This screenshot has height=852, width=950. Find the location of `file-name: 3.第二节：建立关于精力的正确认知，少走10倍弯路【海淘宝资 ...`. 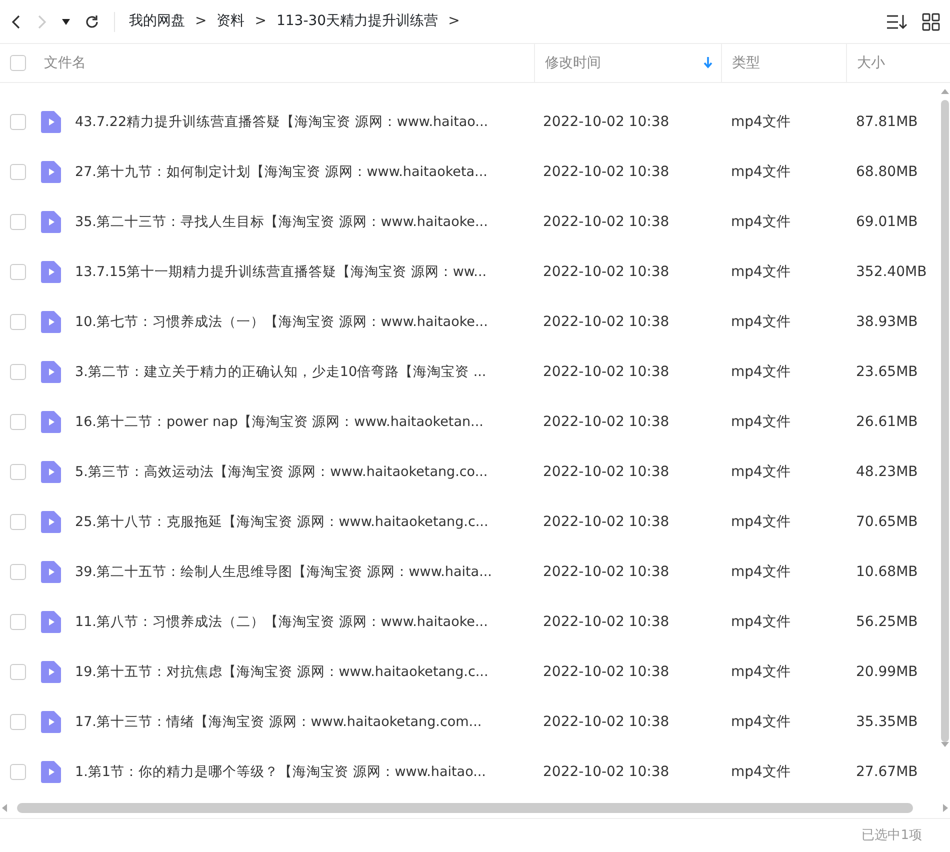

file-name: 3.第二节：建立关于精力的正确认知，少走10倍弯路【海淘宝资 ... is located at coordinates (297, 372).